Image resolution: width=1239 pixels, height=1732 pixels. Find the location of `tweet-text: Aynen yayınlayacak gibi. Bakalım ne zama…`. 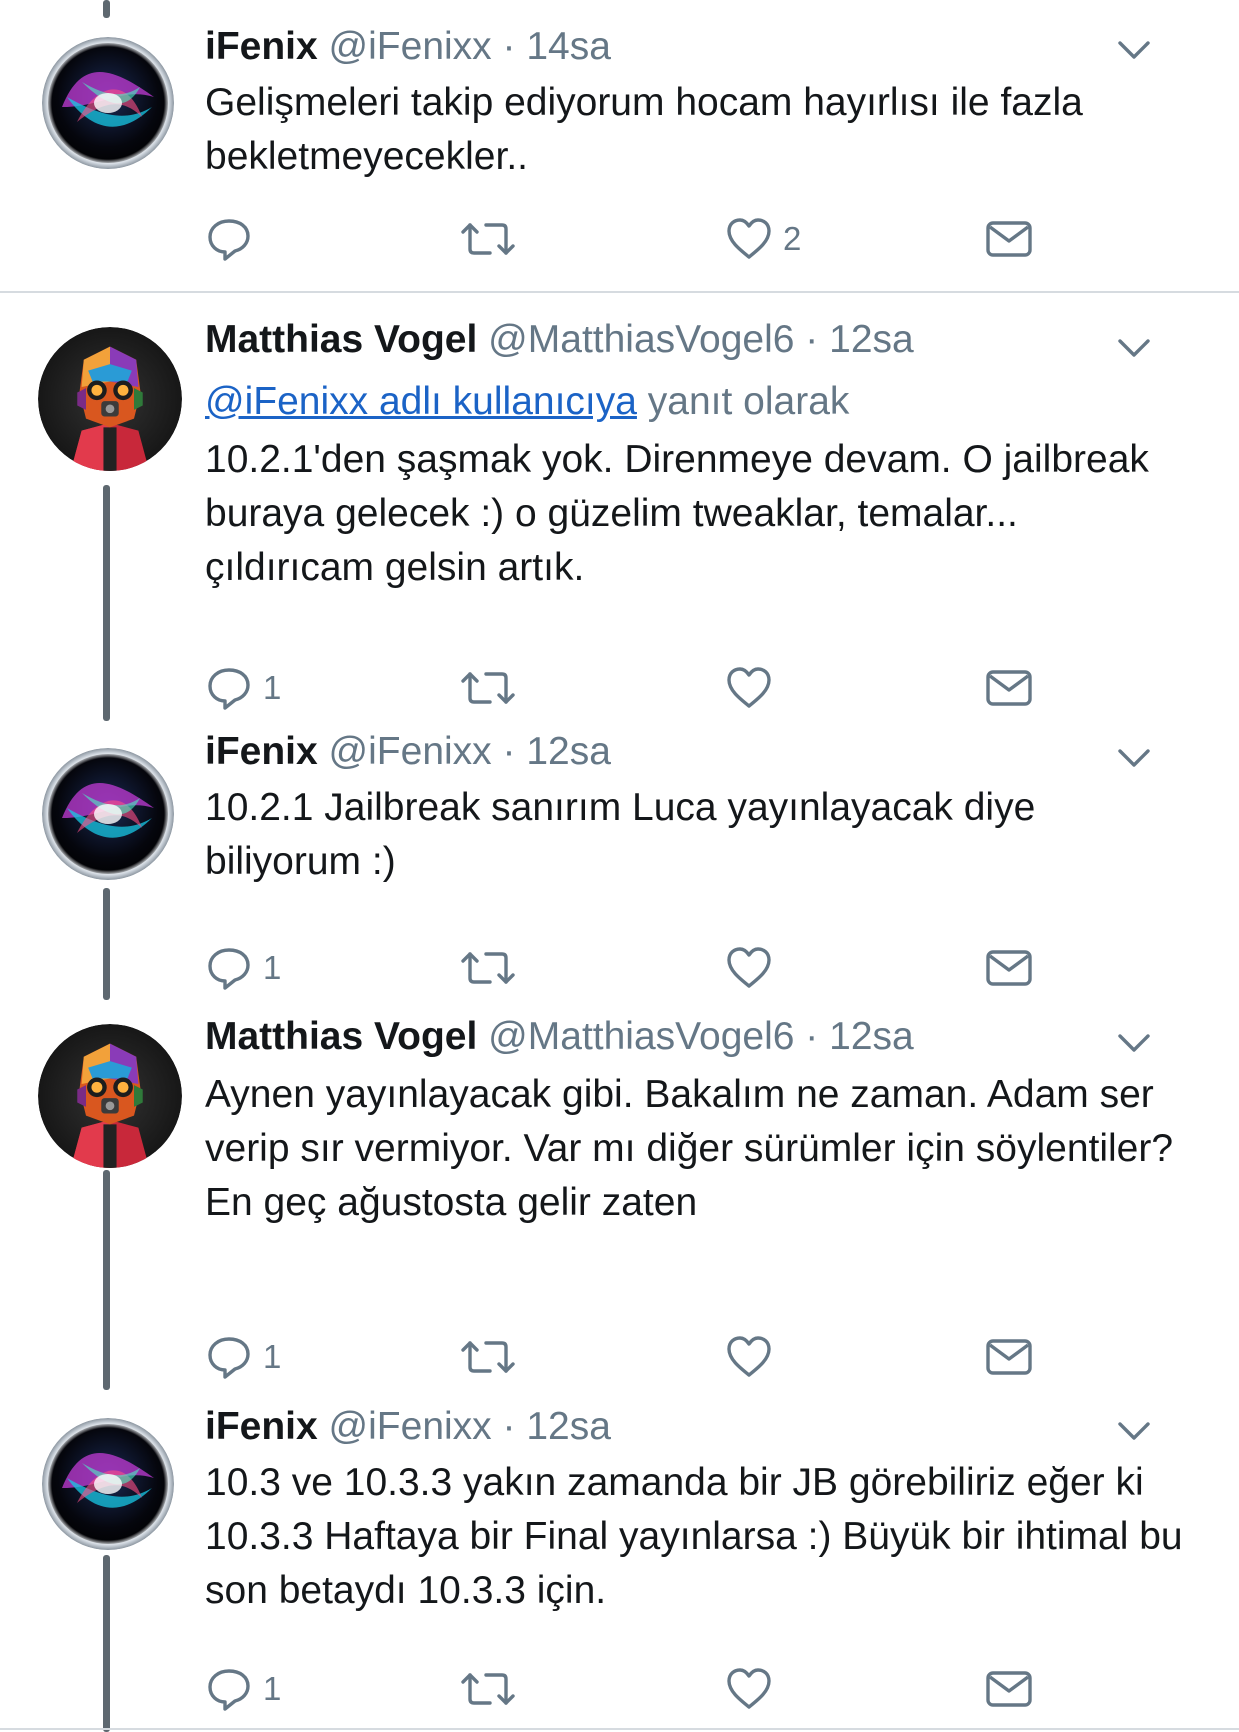

tweet-text: Aynen yayınlayacak gibi. Bakalım ne zama… is located at coordinates (689, 1148).